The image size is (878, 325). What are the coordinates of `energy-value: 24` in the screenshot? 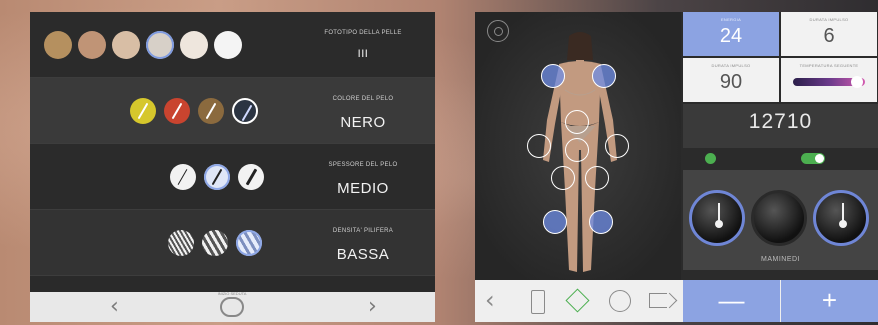 It's located at (731, 36).